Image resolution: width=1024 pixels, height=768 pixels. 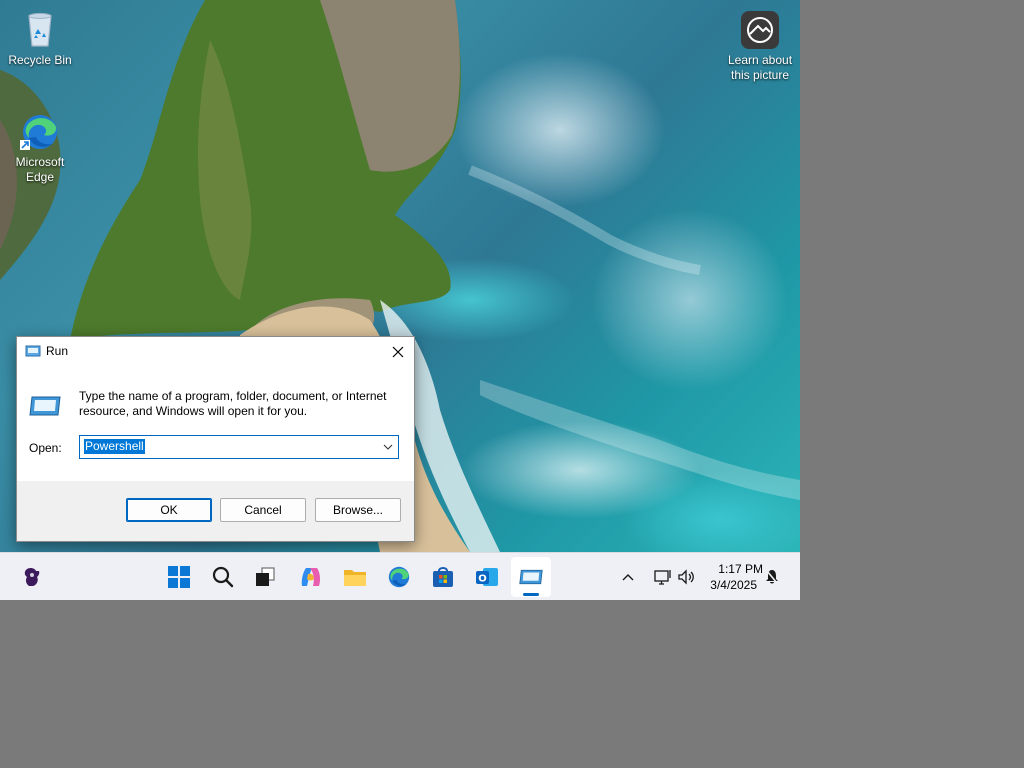 What do you see at coordinates (40, 60) in the screenshot?
I see `recycle-bin-label: Recycle Bin` at bounding box center [40, 60].